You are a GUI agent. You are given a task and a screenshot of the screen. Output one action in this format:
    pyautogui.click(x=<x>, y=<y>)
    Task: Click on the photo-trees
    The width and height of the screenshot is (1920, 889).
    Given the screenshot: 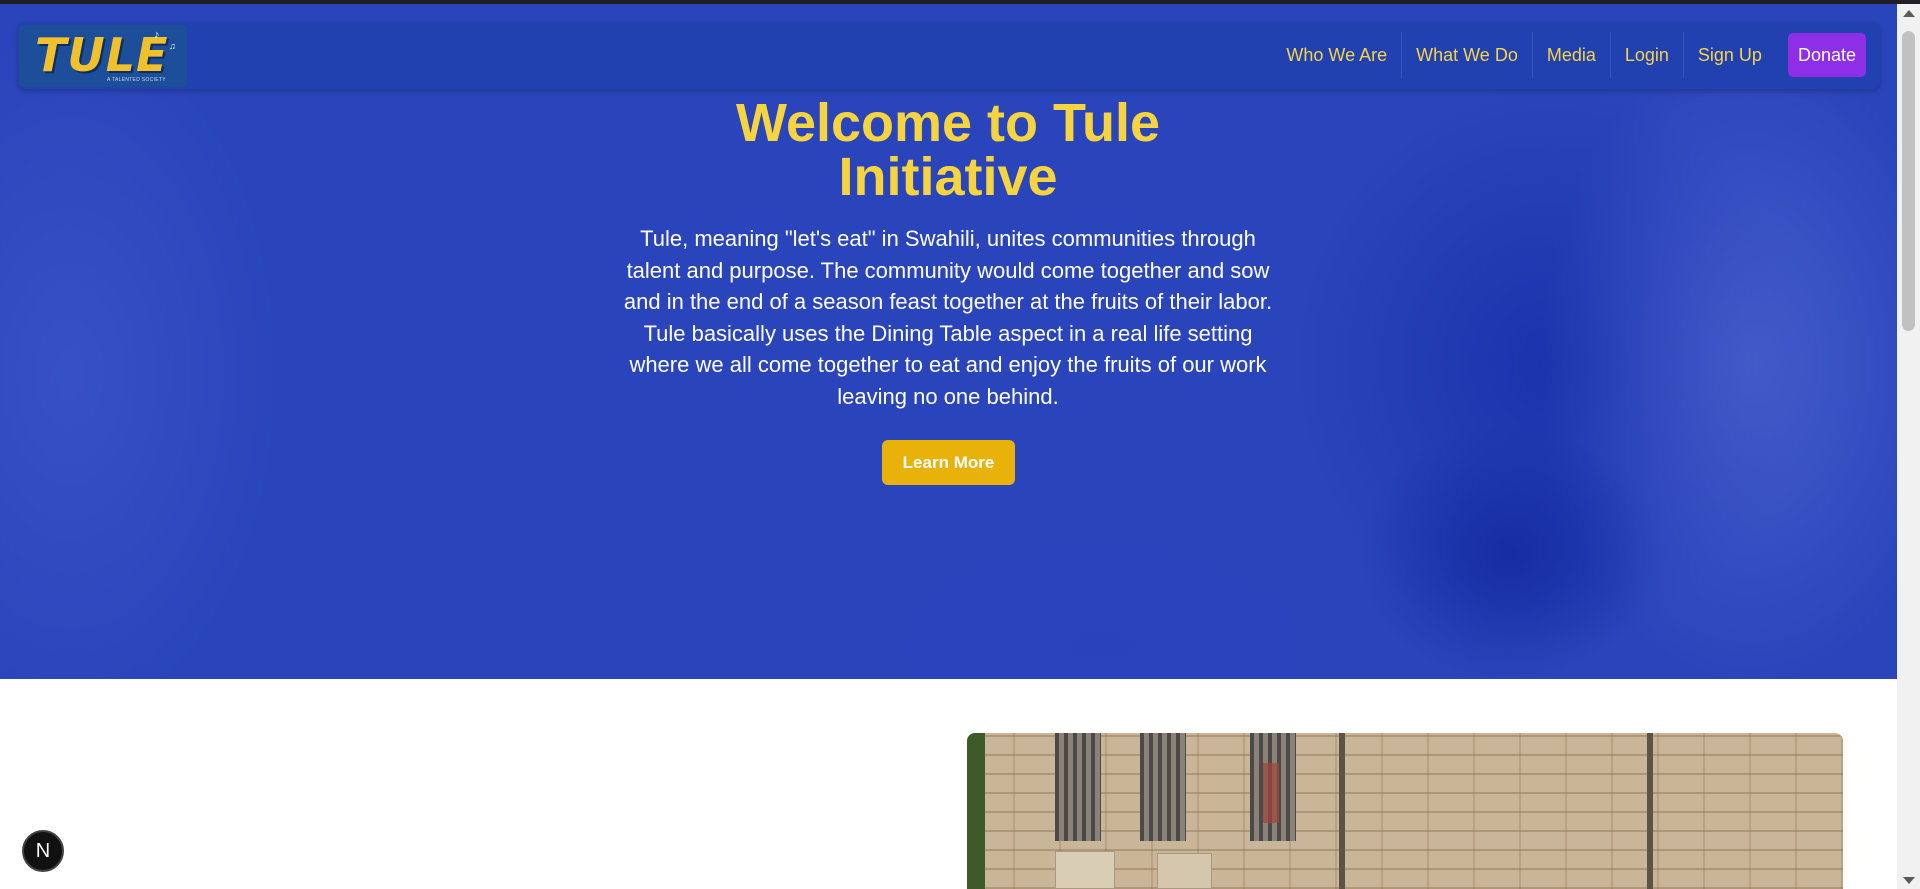 What is the action you would take?
    pyautogui.click(x=976, y=811)
    